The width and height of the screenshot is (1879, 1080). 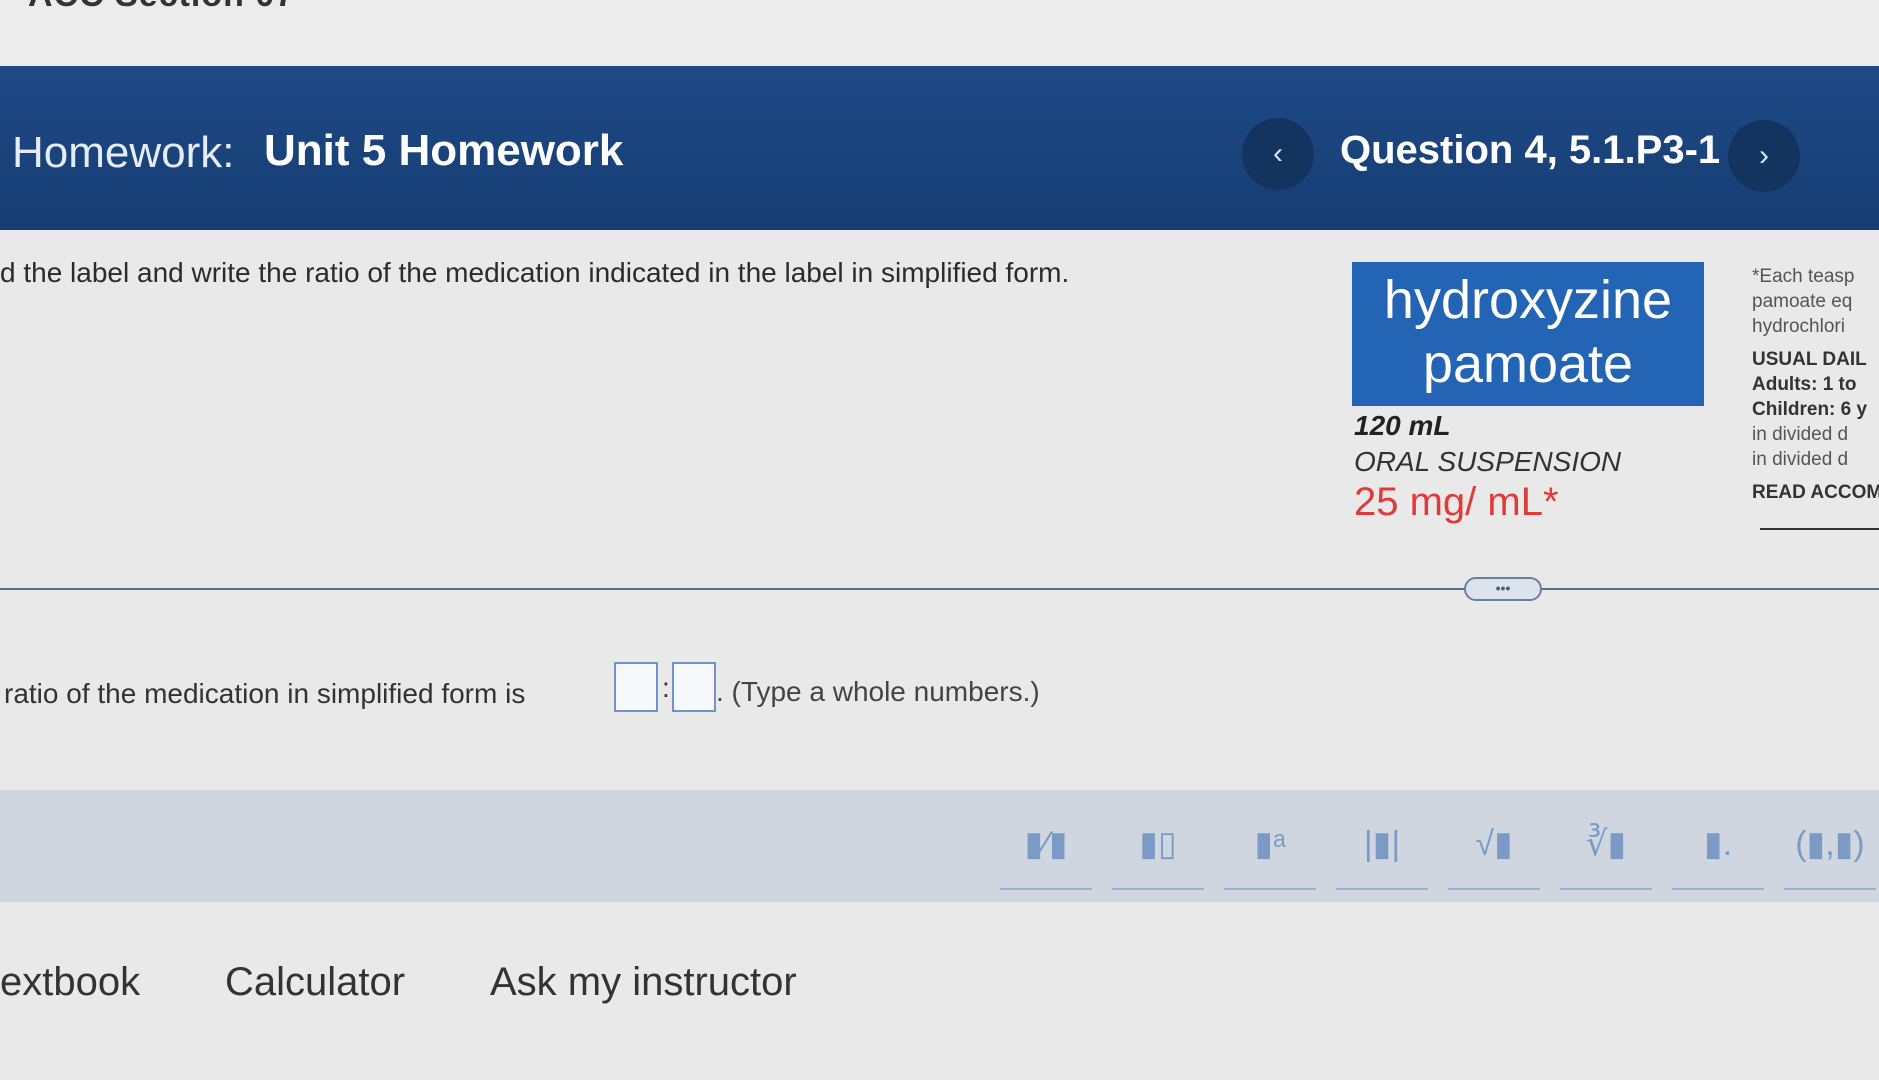 I want to click on more-options-button: •••, so click(x=1503, y=589).